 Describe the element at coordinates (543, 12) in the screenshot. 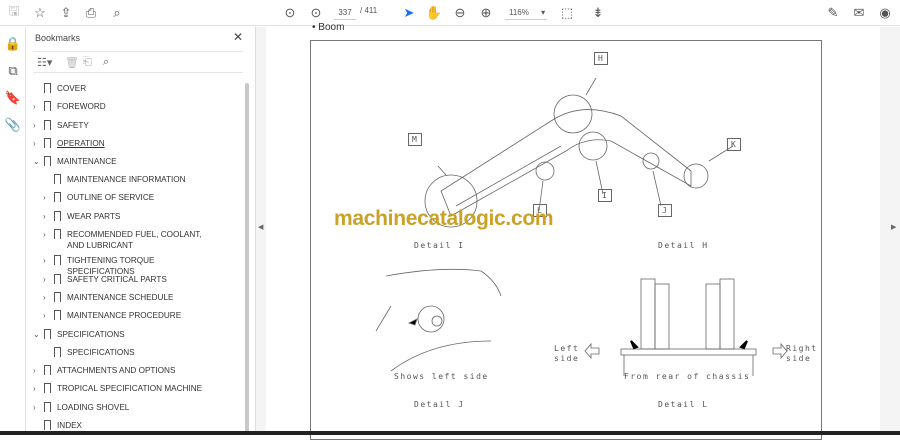

I see `chevron-down-icon: ▾` at that location.